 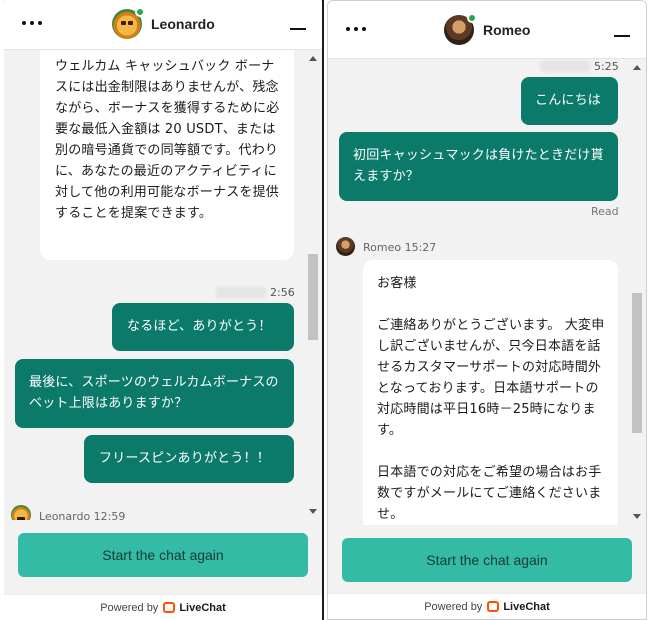 I want to click on user-message: 初回キャッシュマックは負けたときだけ貰えますか？, so click(x=478, y=166).